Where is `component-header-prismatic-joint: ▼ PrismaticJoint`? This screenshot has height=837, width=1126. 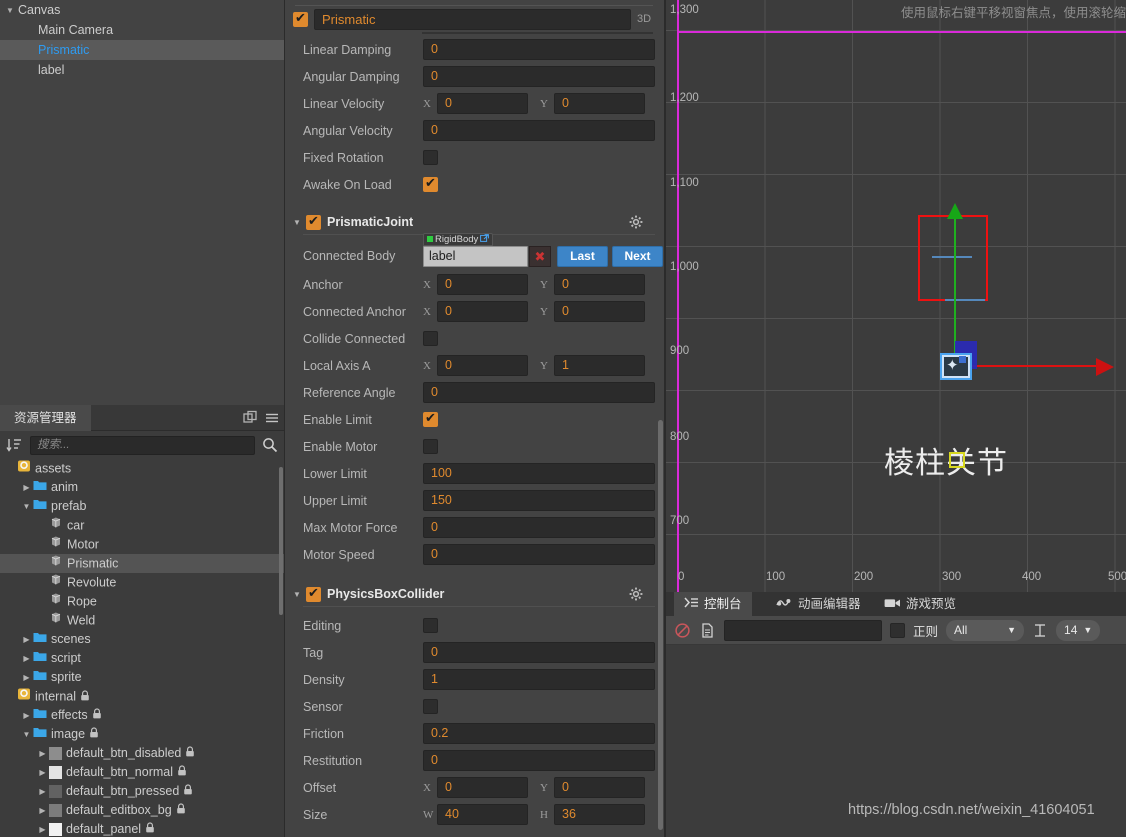
component-header-prismatic-joint: ▼ PrismaticJoint is located at coordinates (475, 222).